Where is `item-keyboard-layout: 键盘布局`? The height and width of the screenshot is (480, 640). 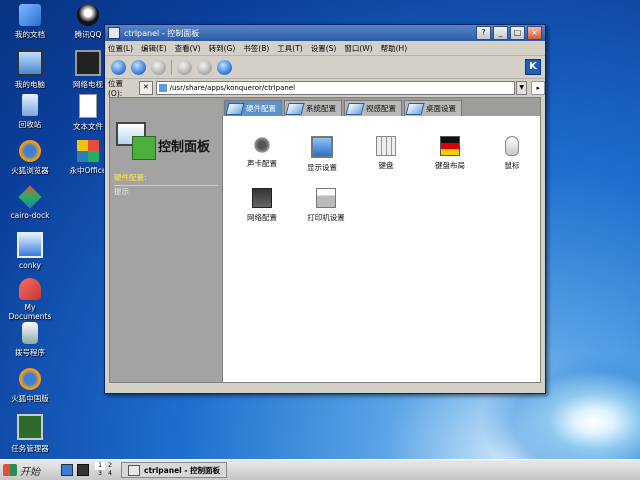
item-keyboard-layout: 键盘布局 is located at coordinates (450, 153).